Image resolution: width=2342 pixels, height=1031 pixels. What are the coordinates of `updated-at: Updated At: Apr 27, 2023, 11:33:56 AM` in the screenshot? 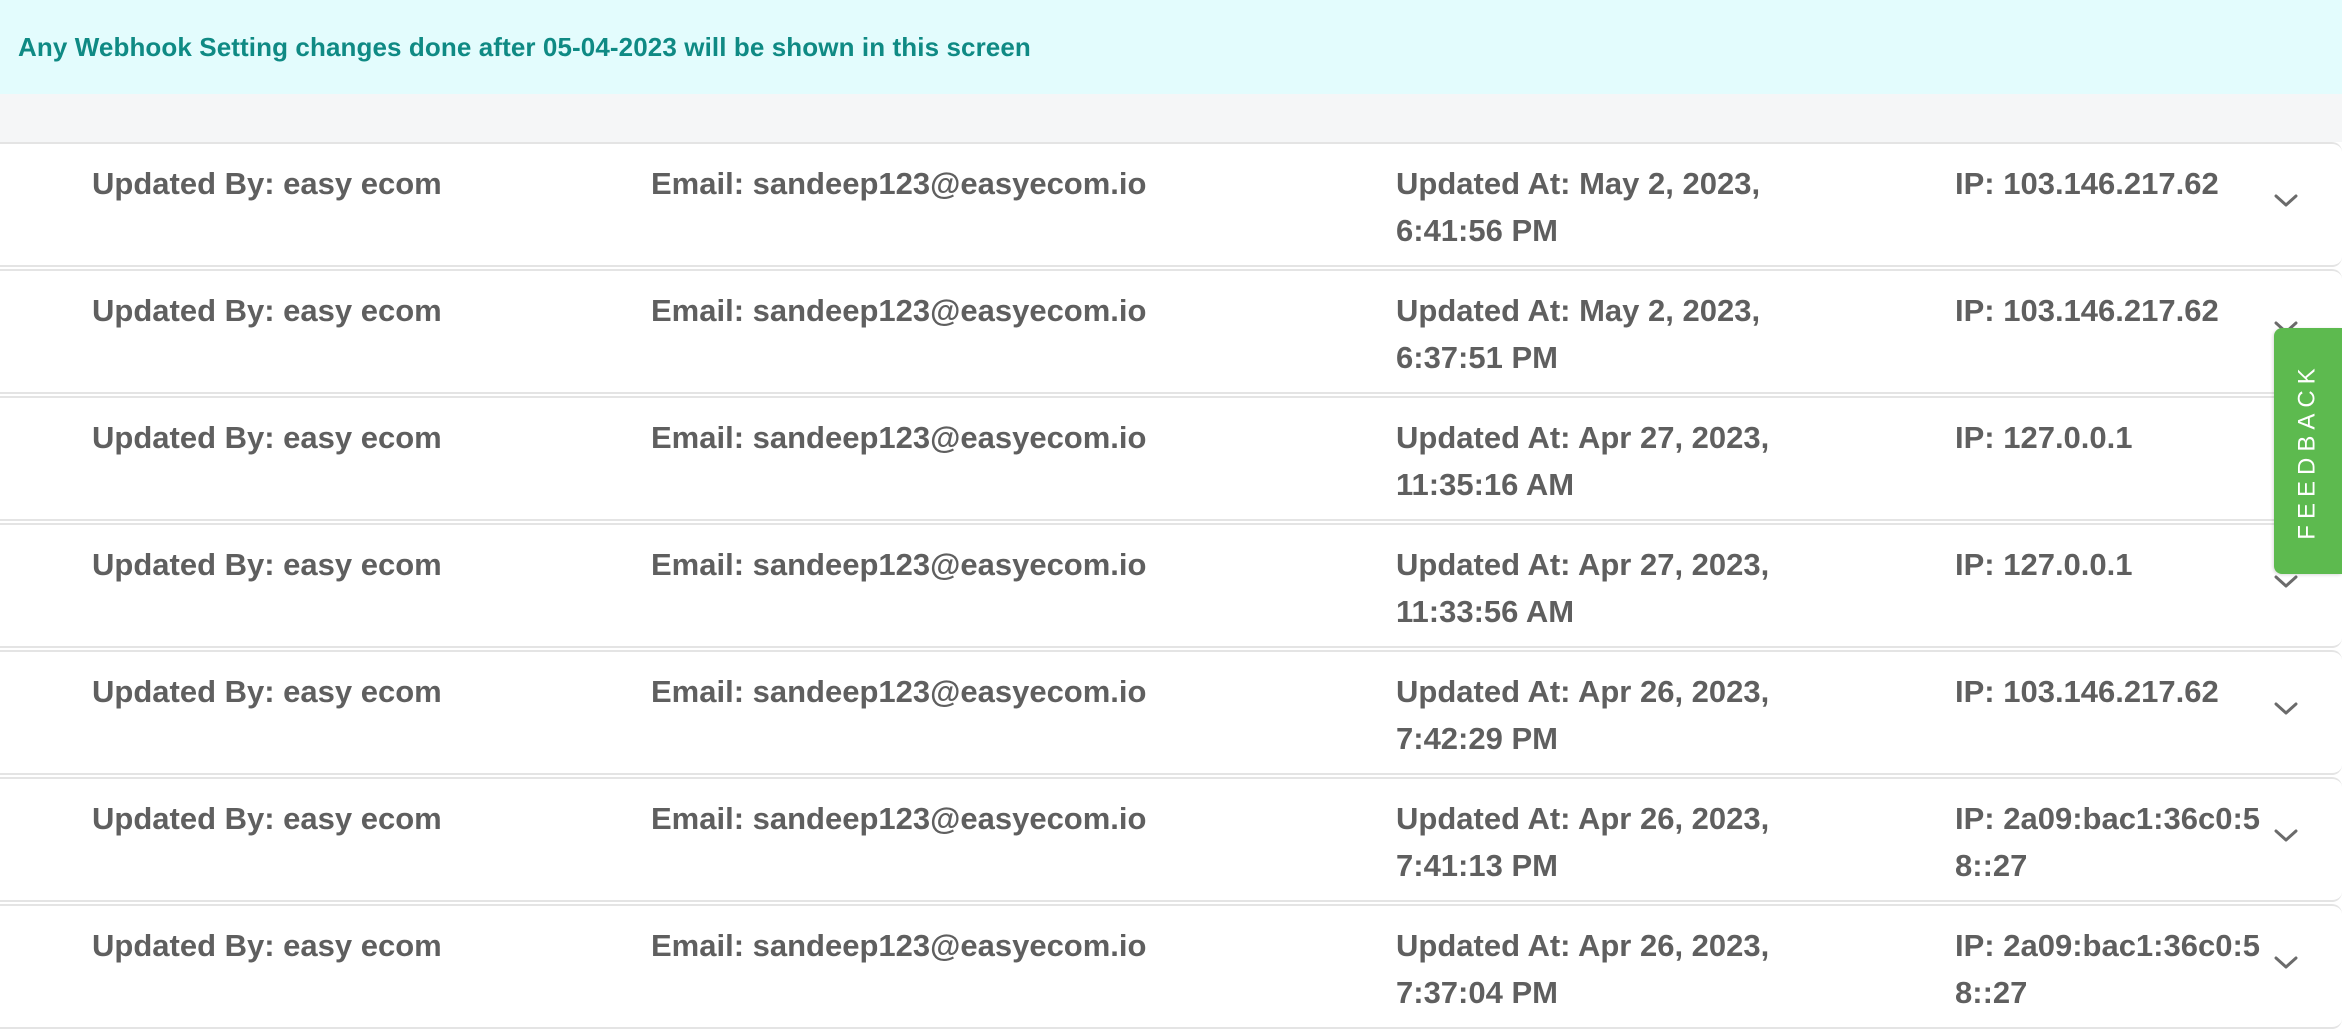 It's located at (1583, 588).